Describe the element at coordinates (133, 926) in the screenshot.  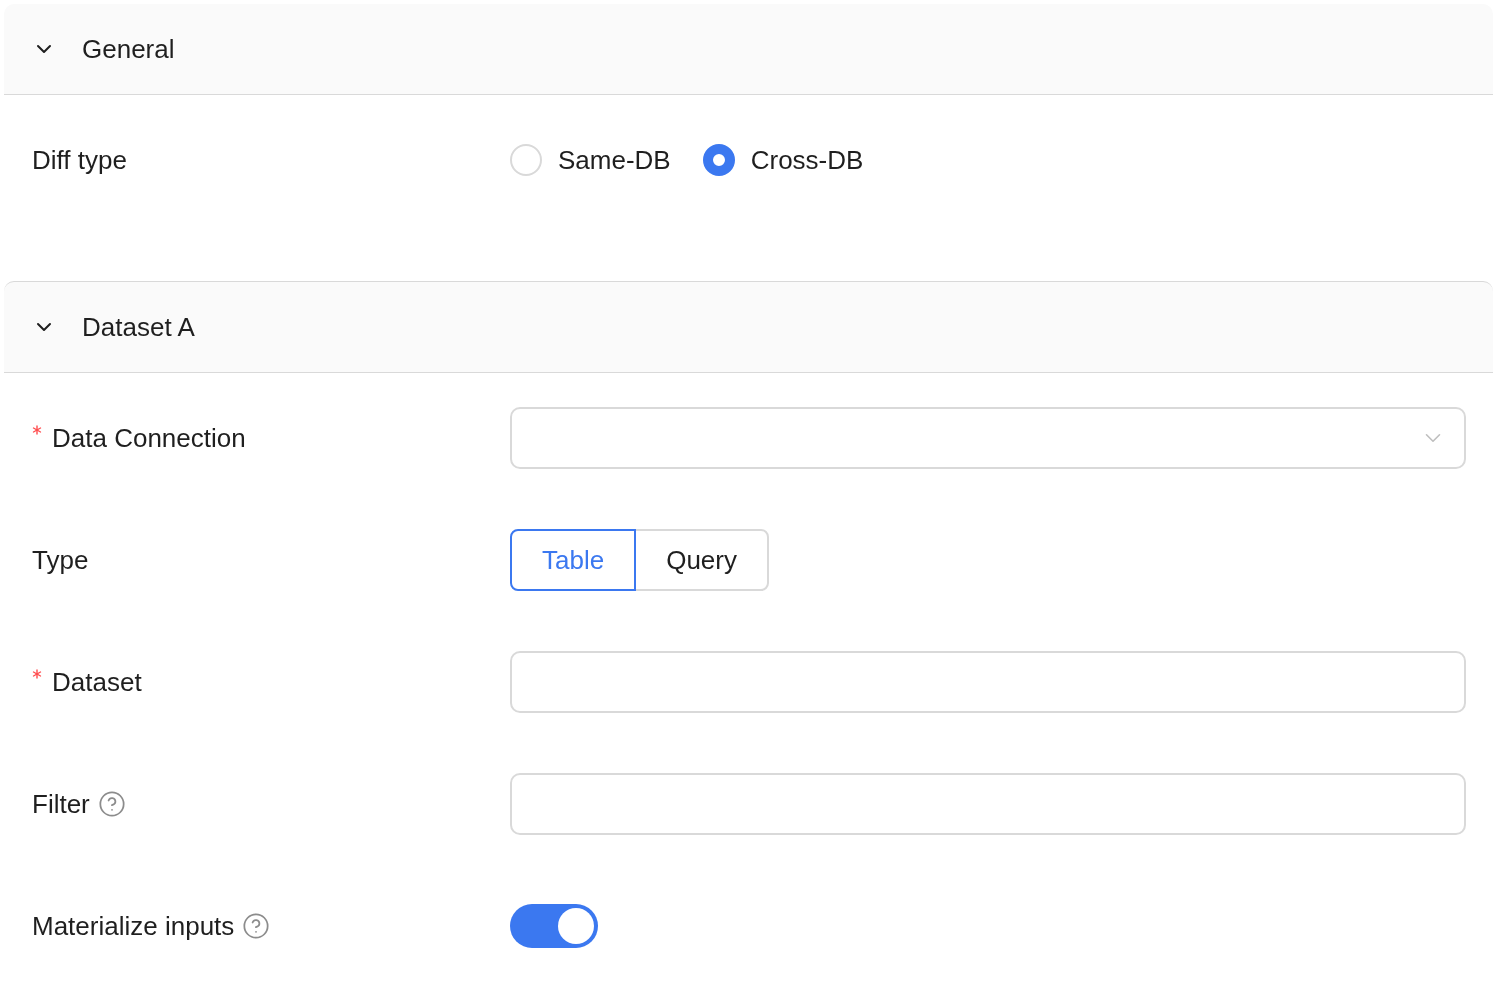
I see `field-label: Materialize inputs` at that location.